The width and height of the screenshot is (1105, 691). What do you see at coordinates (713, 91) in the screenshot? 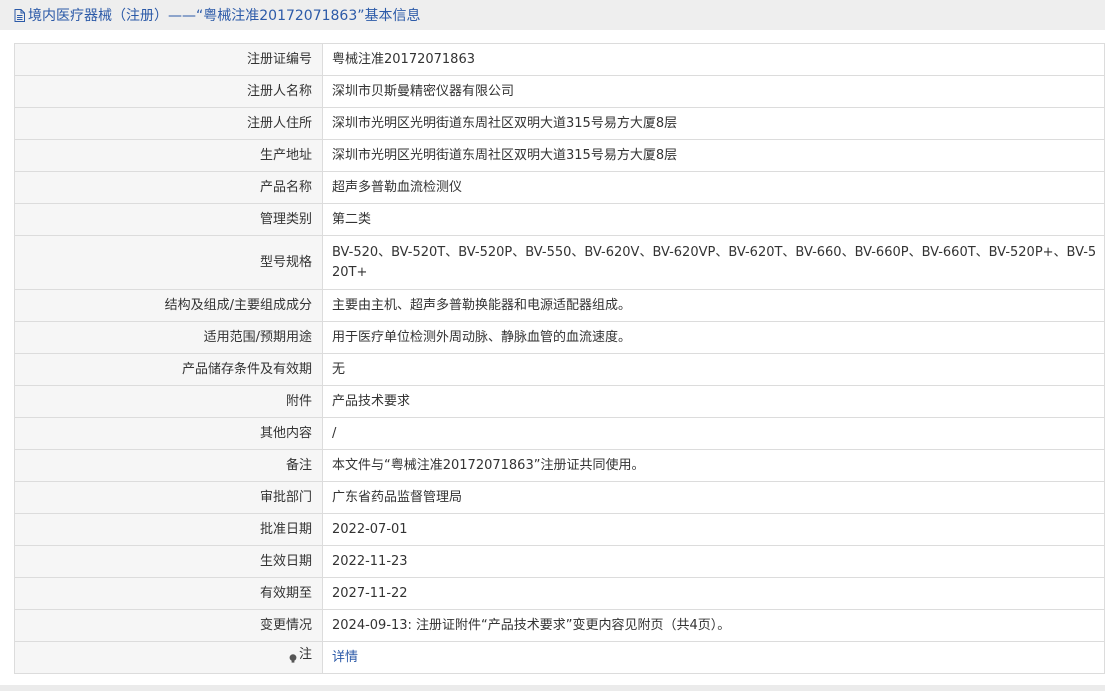
I see `field-value: 深圳市贝斯曼精密仪器有限公司` at bounding box center [713, 91].